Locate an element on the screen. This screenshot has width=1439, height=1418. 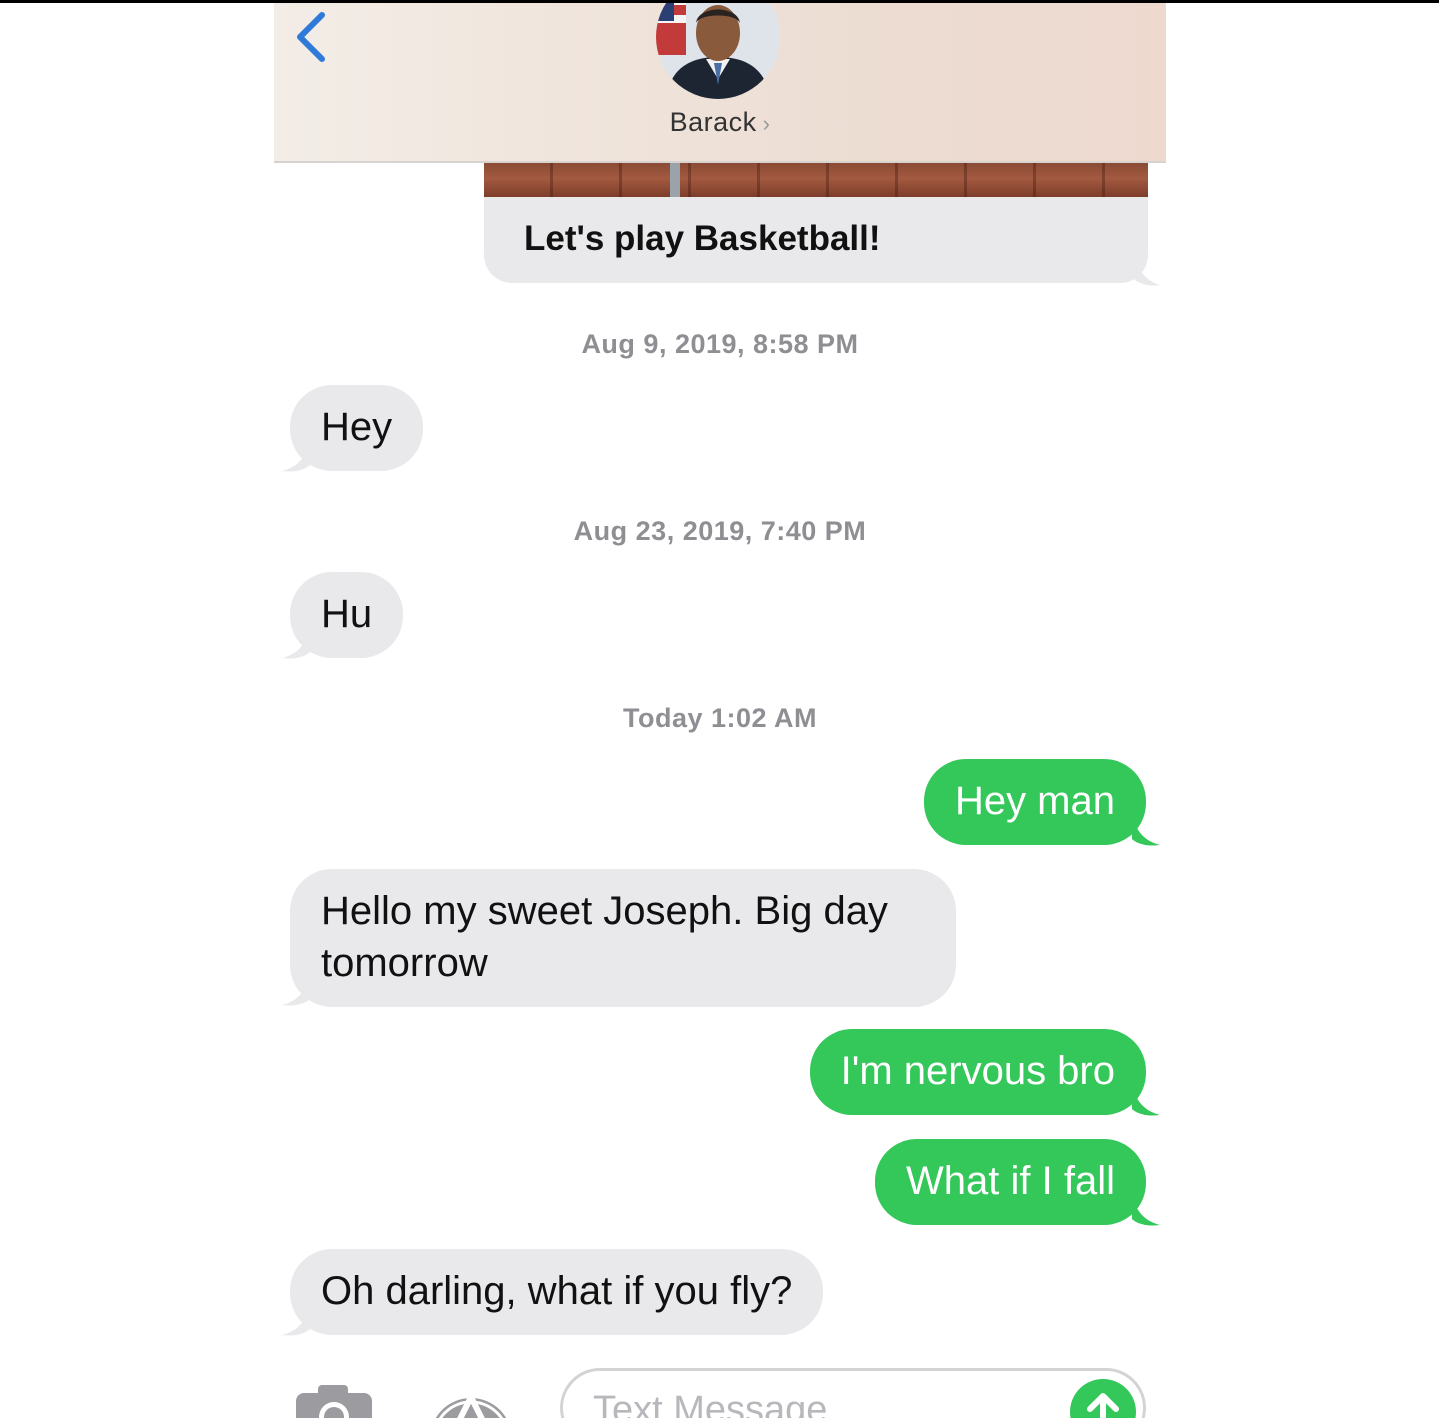
camera-icon is located at coordinates (334, 1399).